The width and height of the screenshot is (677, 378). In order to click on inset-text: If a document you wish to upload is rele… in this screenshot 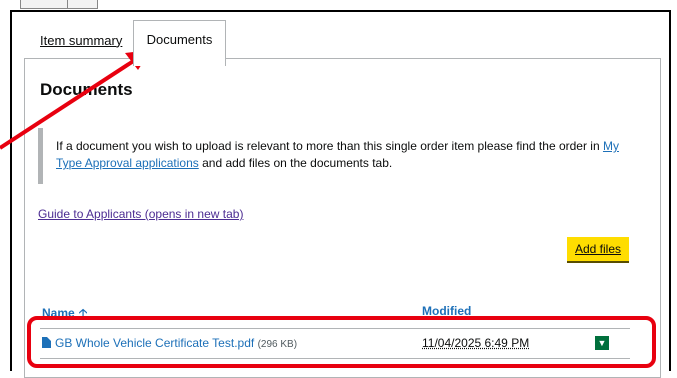, I will do `click(338, 156)`.